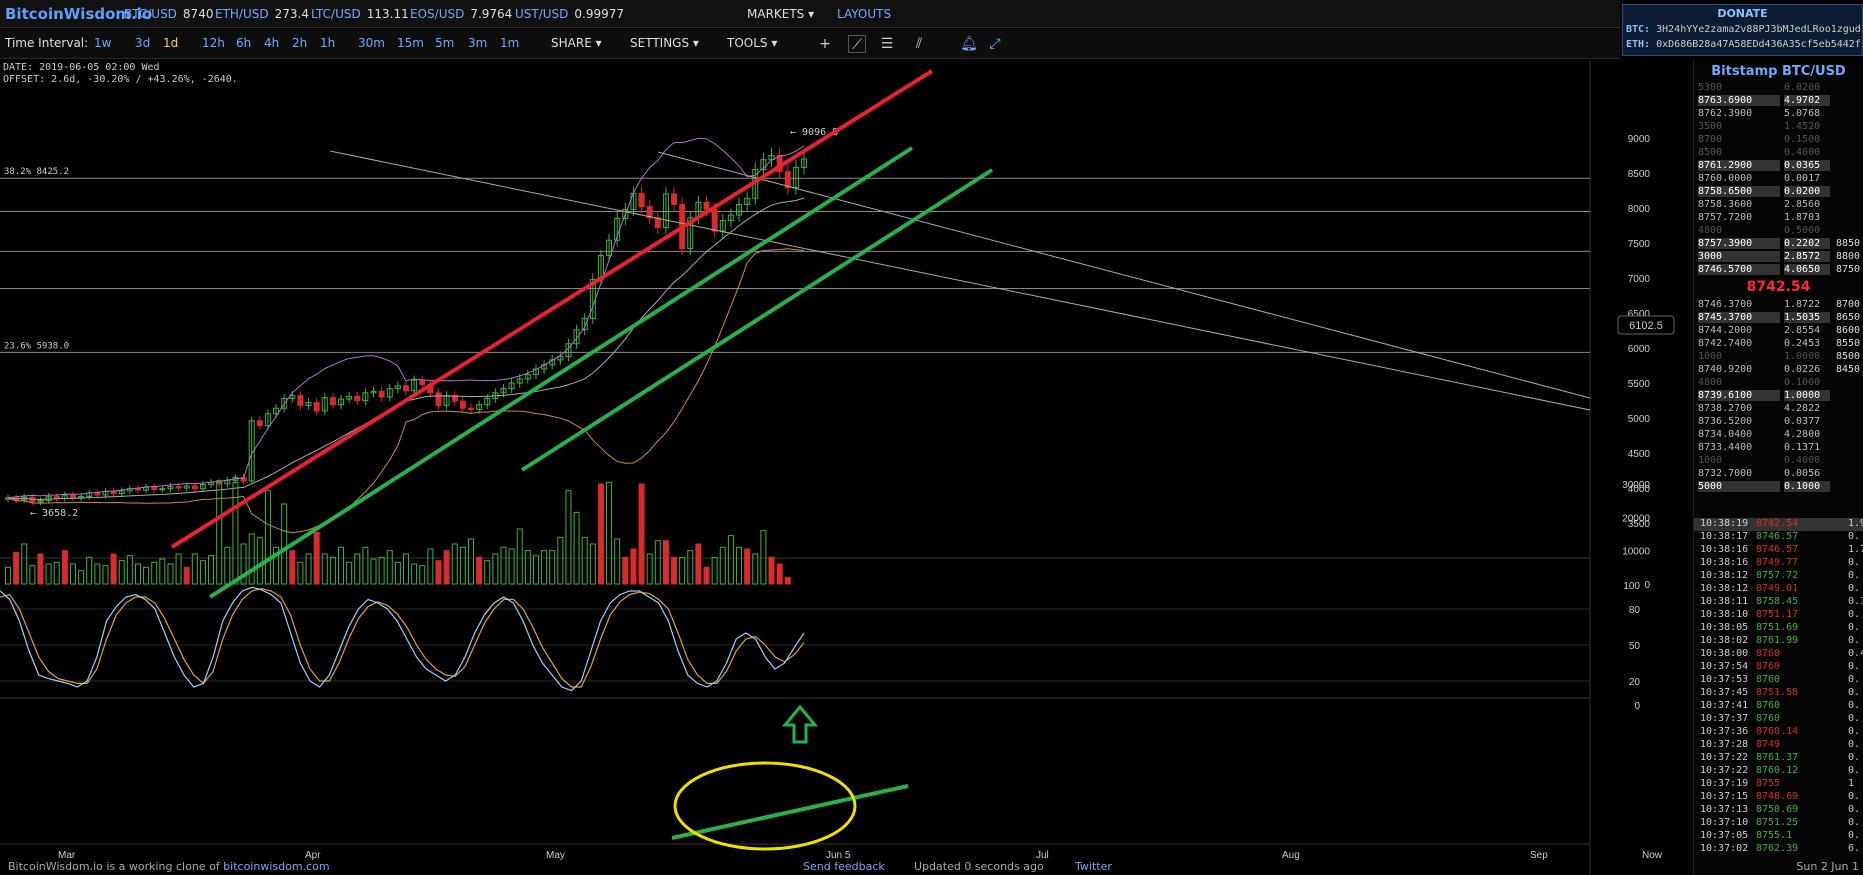 Image resolution: width=1863 pixels, height=875 pixels. I want to click on trade-time: 10:38:10, so click(1724, 614).